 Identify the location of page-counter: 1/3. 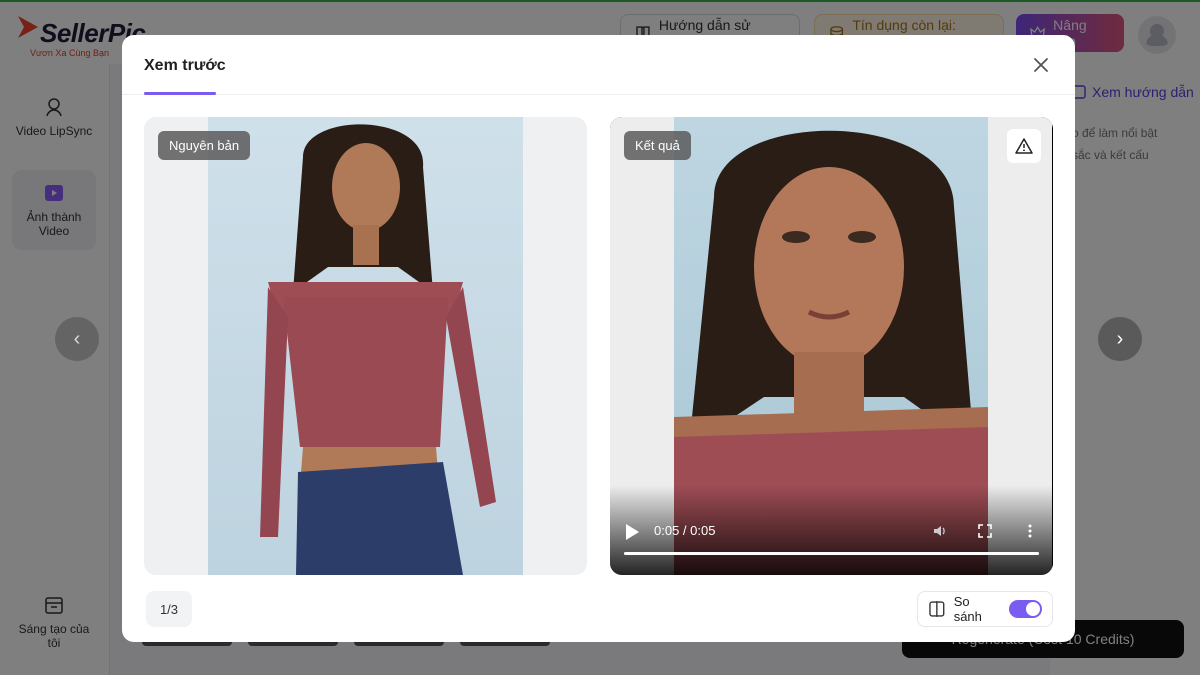
(169, 609).